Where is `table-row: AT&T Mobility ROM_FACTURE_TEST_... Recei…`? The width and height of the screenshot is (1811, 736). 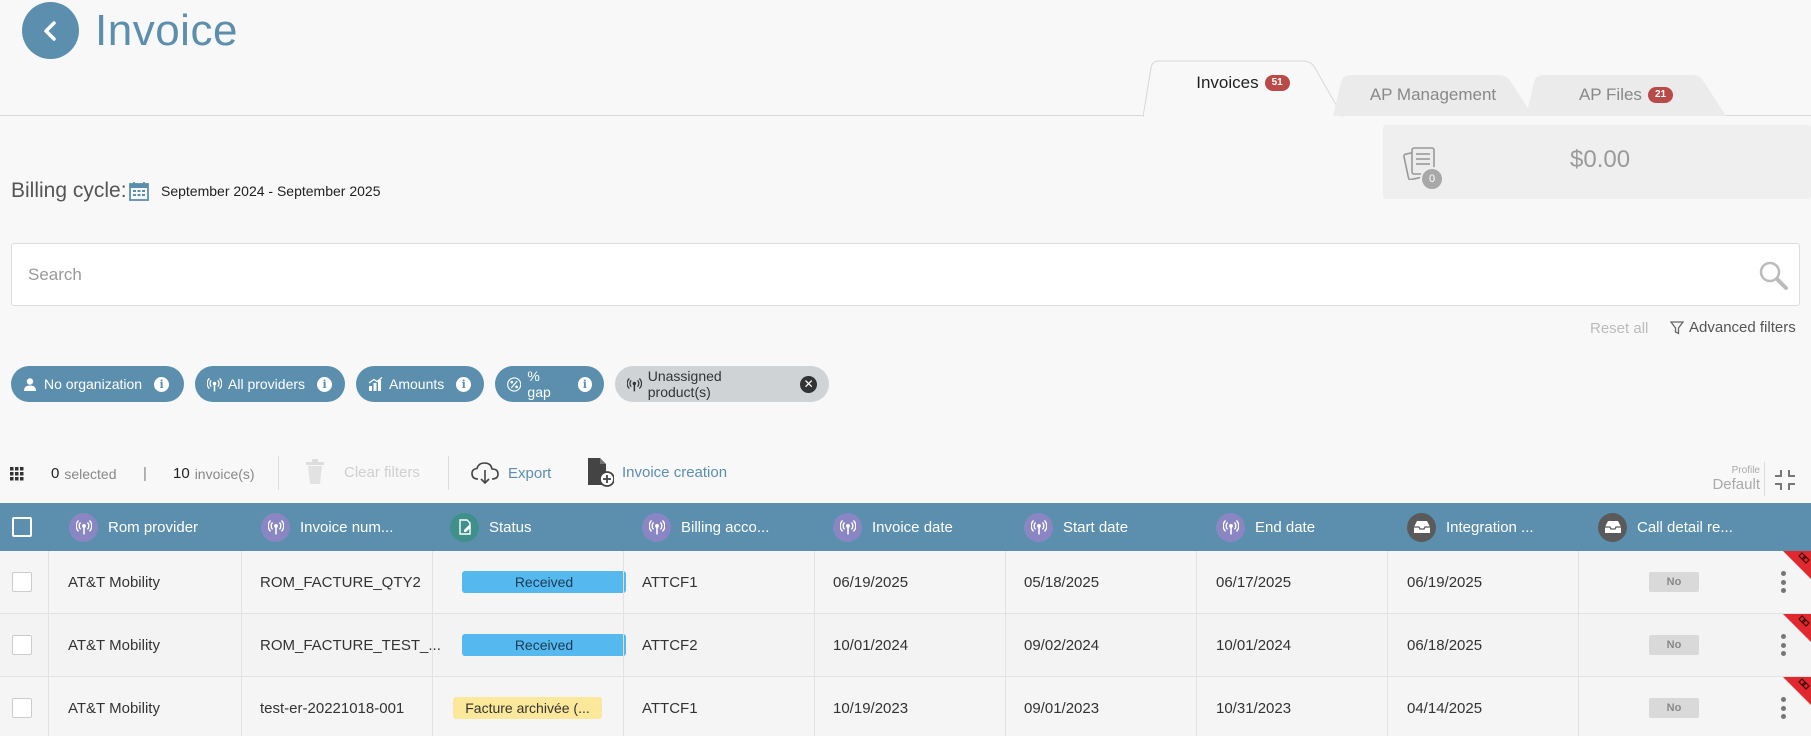
table-row: AT&T Mobility ROM_FACTURE_TEST_... Recei… is located at coordinates (905, 645).